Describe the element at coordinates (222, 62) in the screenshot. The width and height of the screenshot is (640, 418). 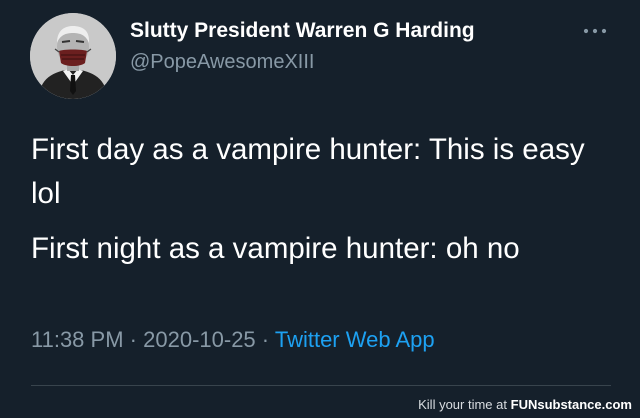
I see `user-handle: @PopeAwesomeXIII` at that location.